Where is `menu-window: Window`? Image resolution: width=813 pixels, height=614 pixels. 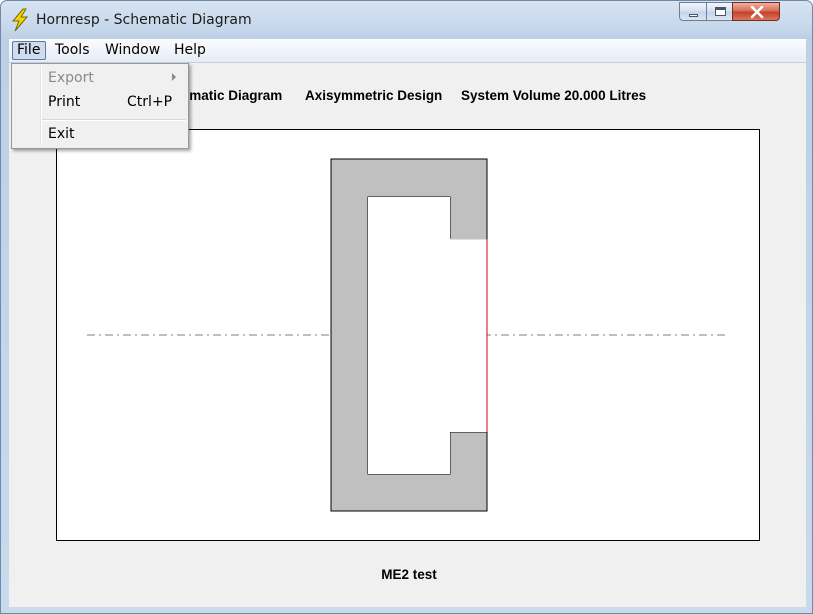 menu-window: Window is located at coordinates (132, 50).